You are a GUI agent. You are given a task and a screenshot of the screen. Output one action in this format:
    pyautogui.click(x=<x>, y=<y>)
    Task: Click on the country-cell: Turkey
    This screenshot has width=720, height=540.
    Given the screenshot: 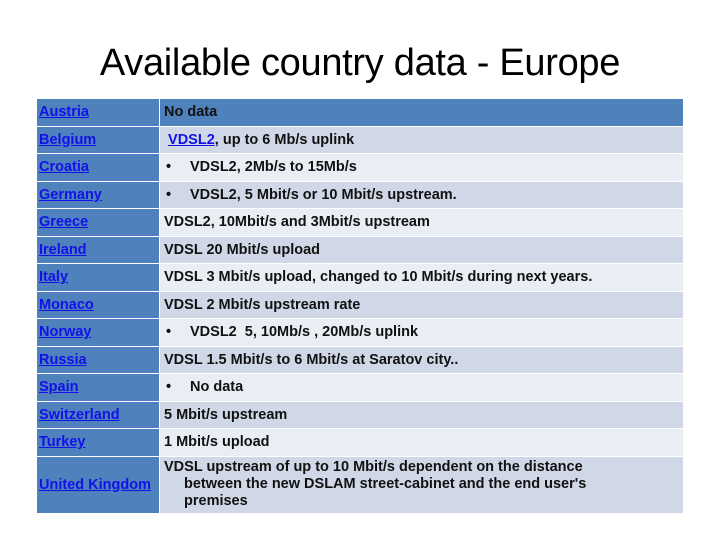 What is the action you would take?
    pyautogui.click(x=98, y=443)
    